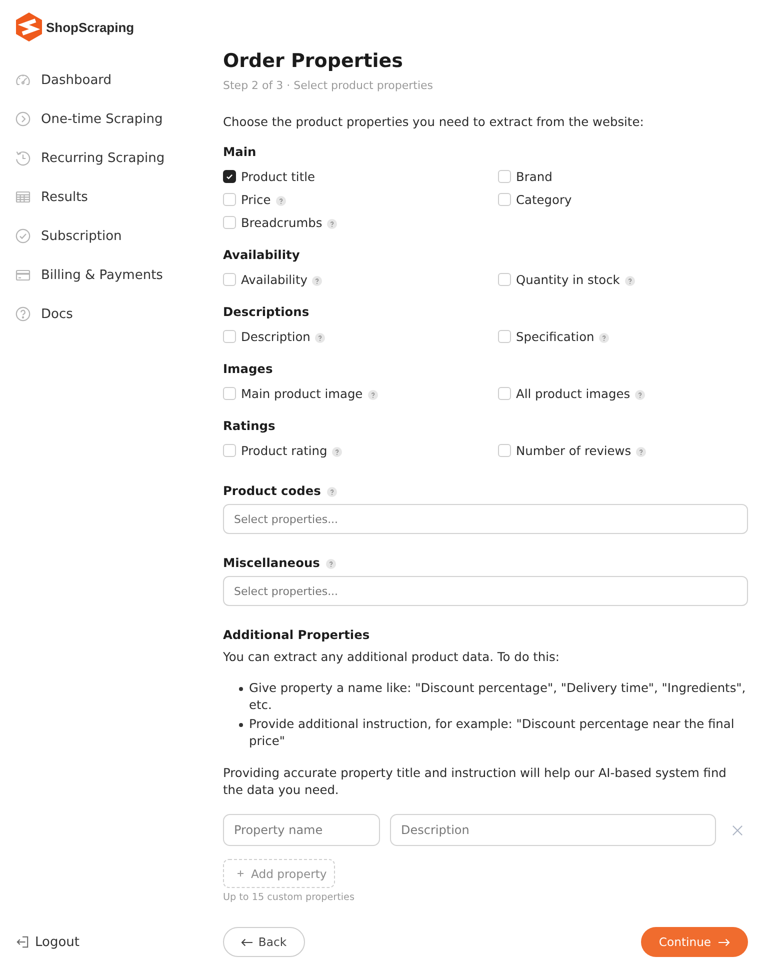  I want to click on option-label: Description, so click(275, 337).